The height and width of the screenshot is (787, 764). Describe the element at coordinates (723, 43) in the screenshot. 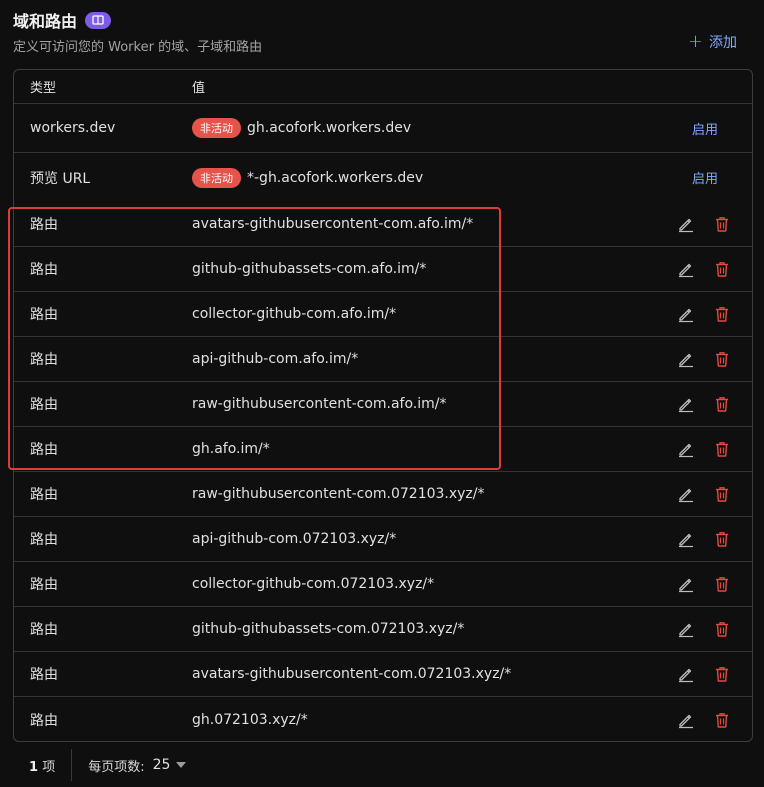

I see `add-button-label: 添加` at that location.